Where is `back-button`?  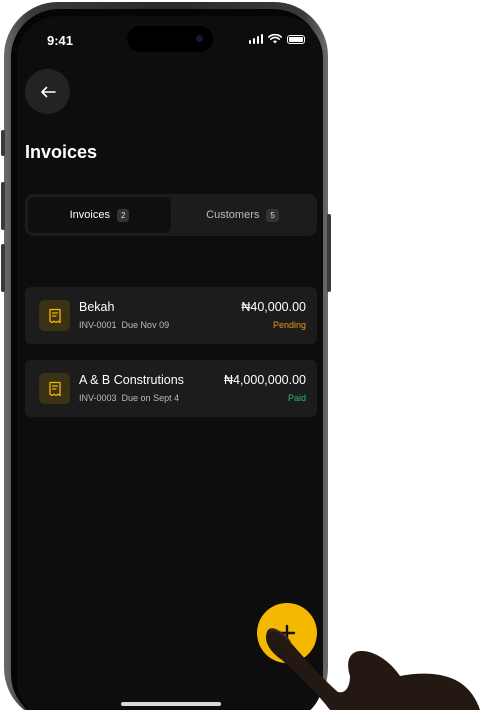 back-button is located at coordinates (47, 91).